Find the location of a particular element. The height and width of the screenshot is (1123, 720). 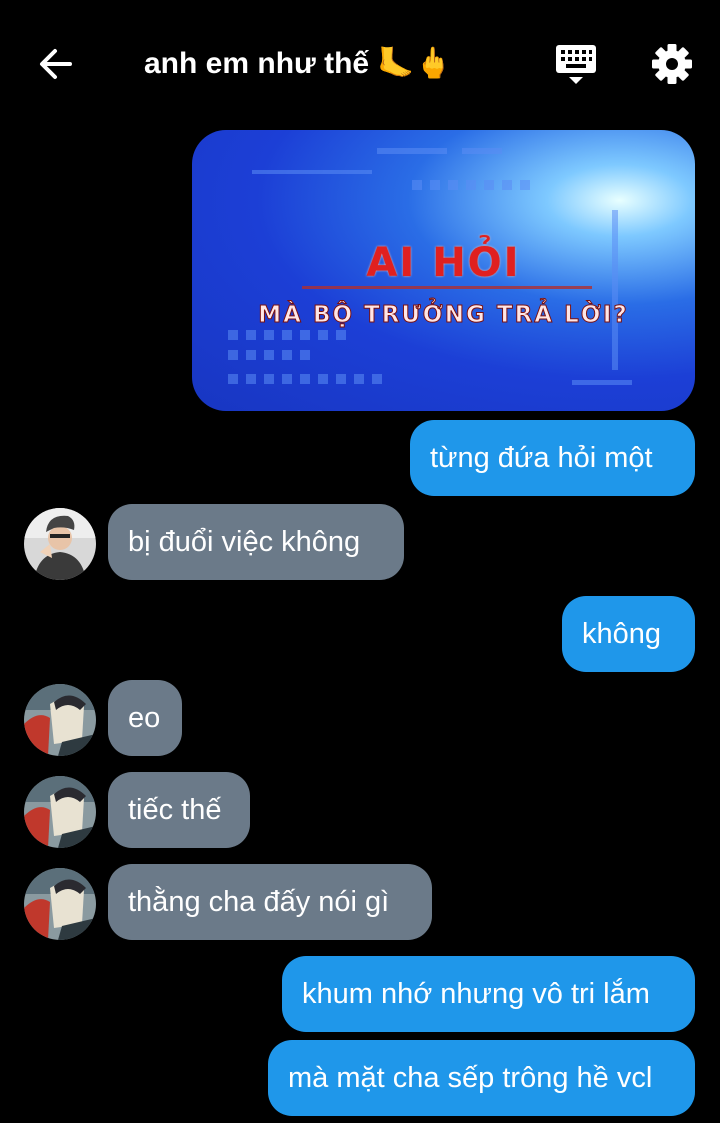

message-bubble-outgoing: mà mặt cha sếp trông hề vcl is located at coordinates (481, 1078).